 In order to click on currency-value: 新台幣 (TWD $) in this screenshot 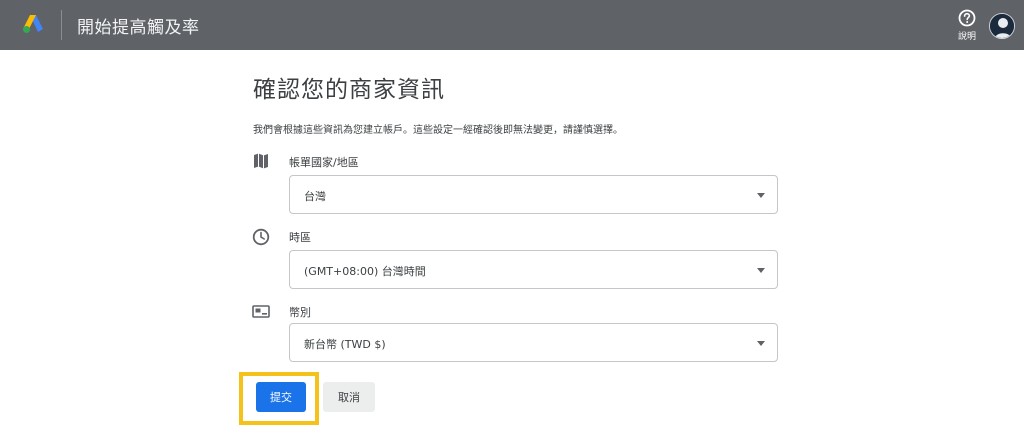, I will do `click(345, 344)`.